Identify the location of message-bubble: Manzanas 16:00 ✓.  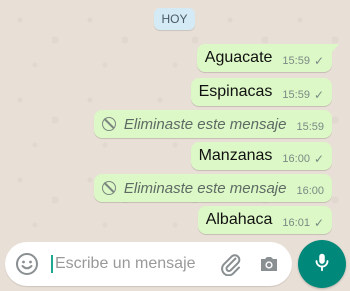
(261, 156).